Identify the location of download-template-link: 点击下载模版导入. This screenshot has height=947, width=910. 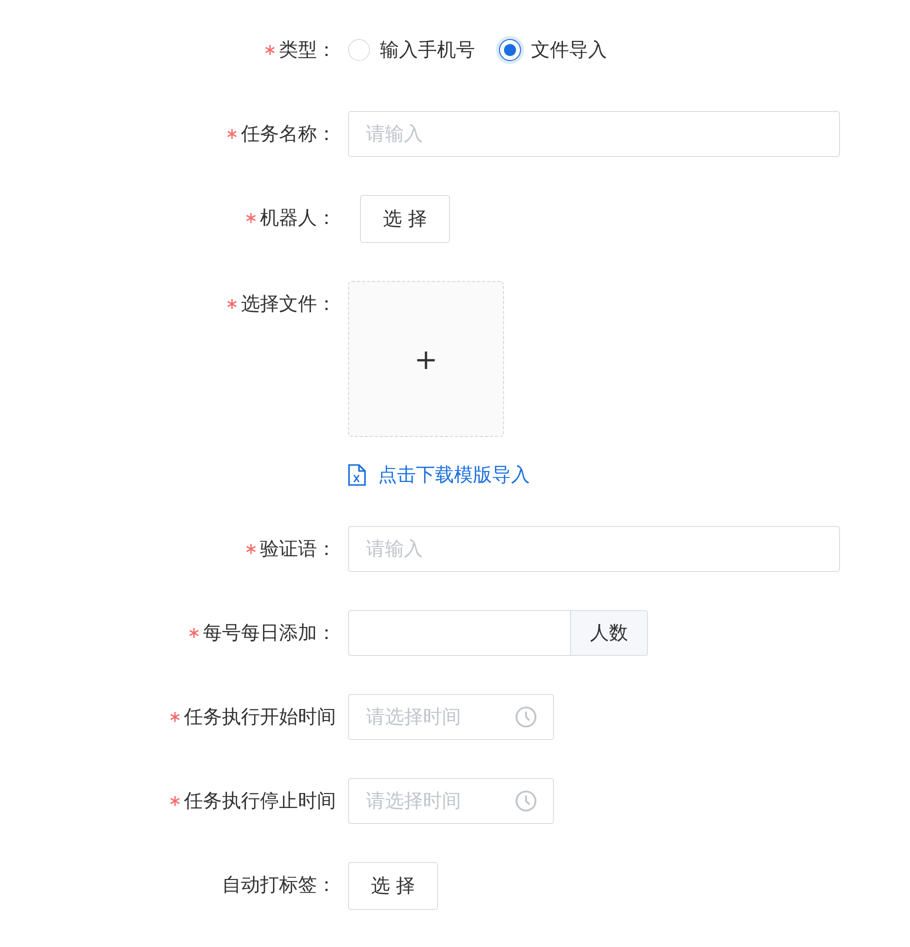
(439, 475).